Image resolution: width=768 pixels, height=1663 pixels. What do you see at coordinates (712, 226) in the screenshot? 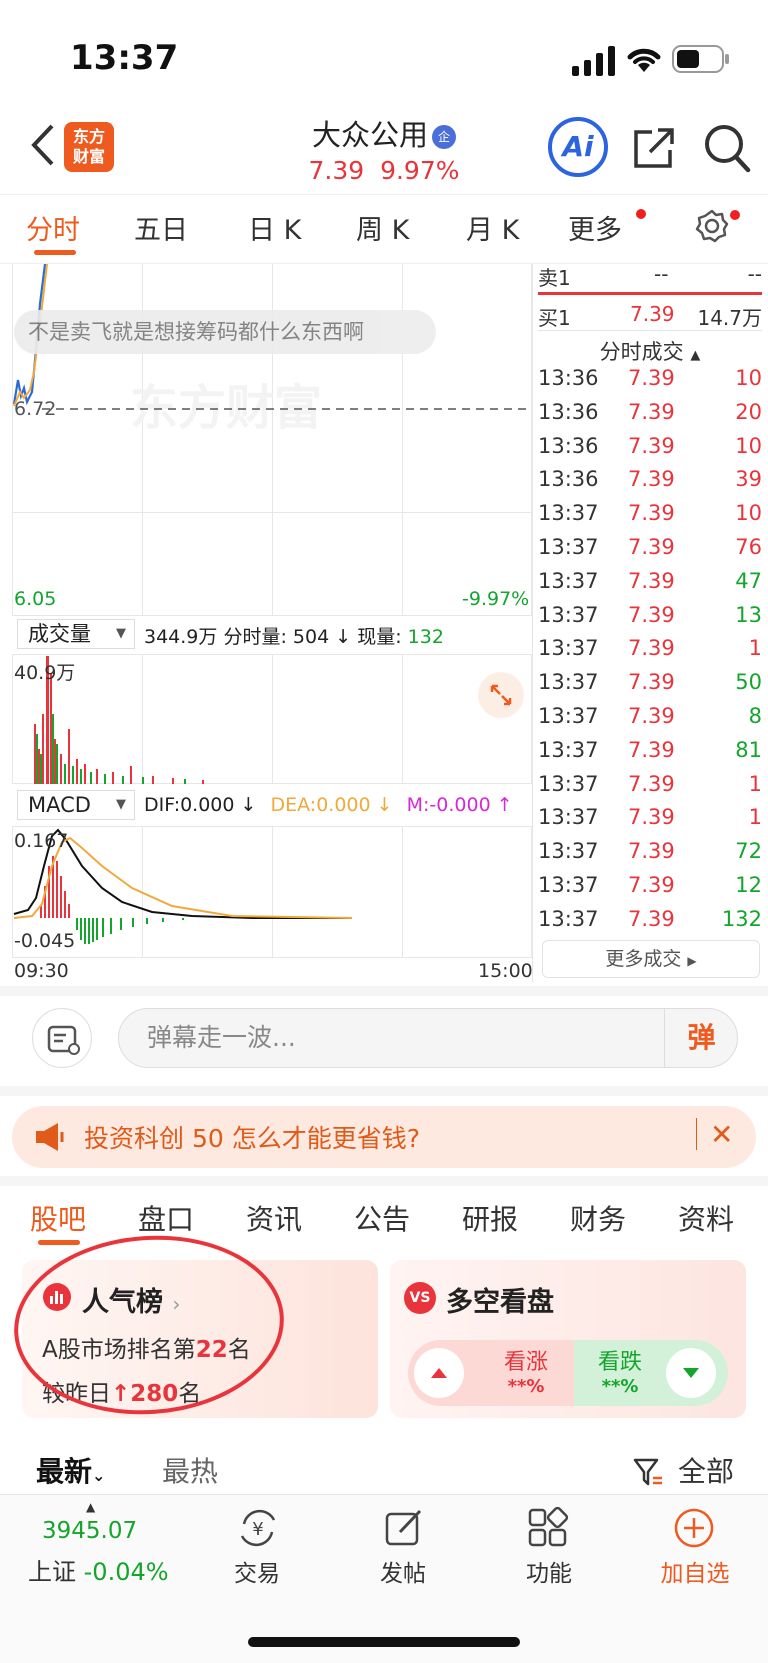
I see `settings-gear-icon` at bounding box center [712, 226].